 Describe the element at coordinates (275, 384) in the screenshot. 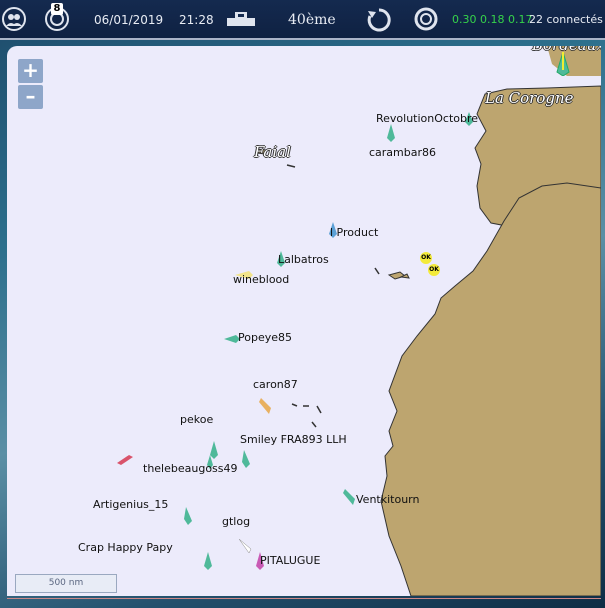

I see `boat-label: caron87` at that location.